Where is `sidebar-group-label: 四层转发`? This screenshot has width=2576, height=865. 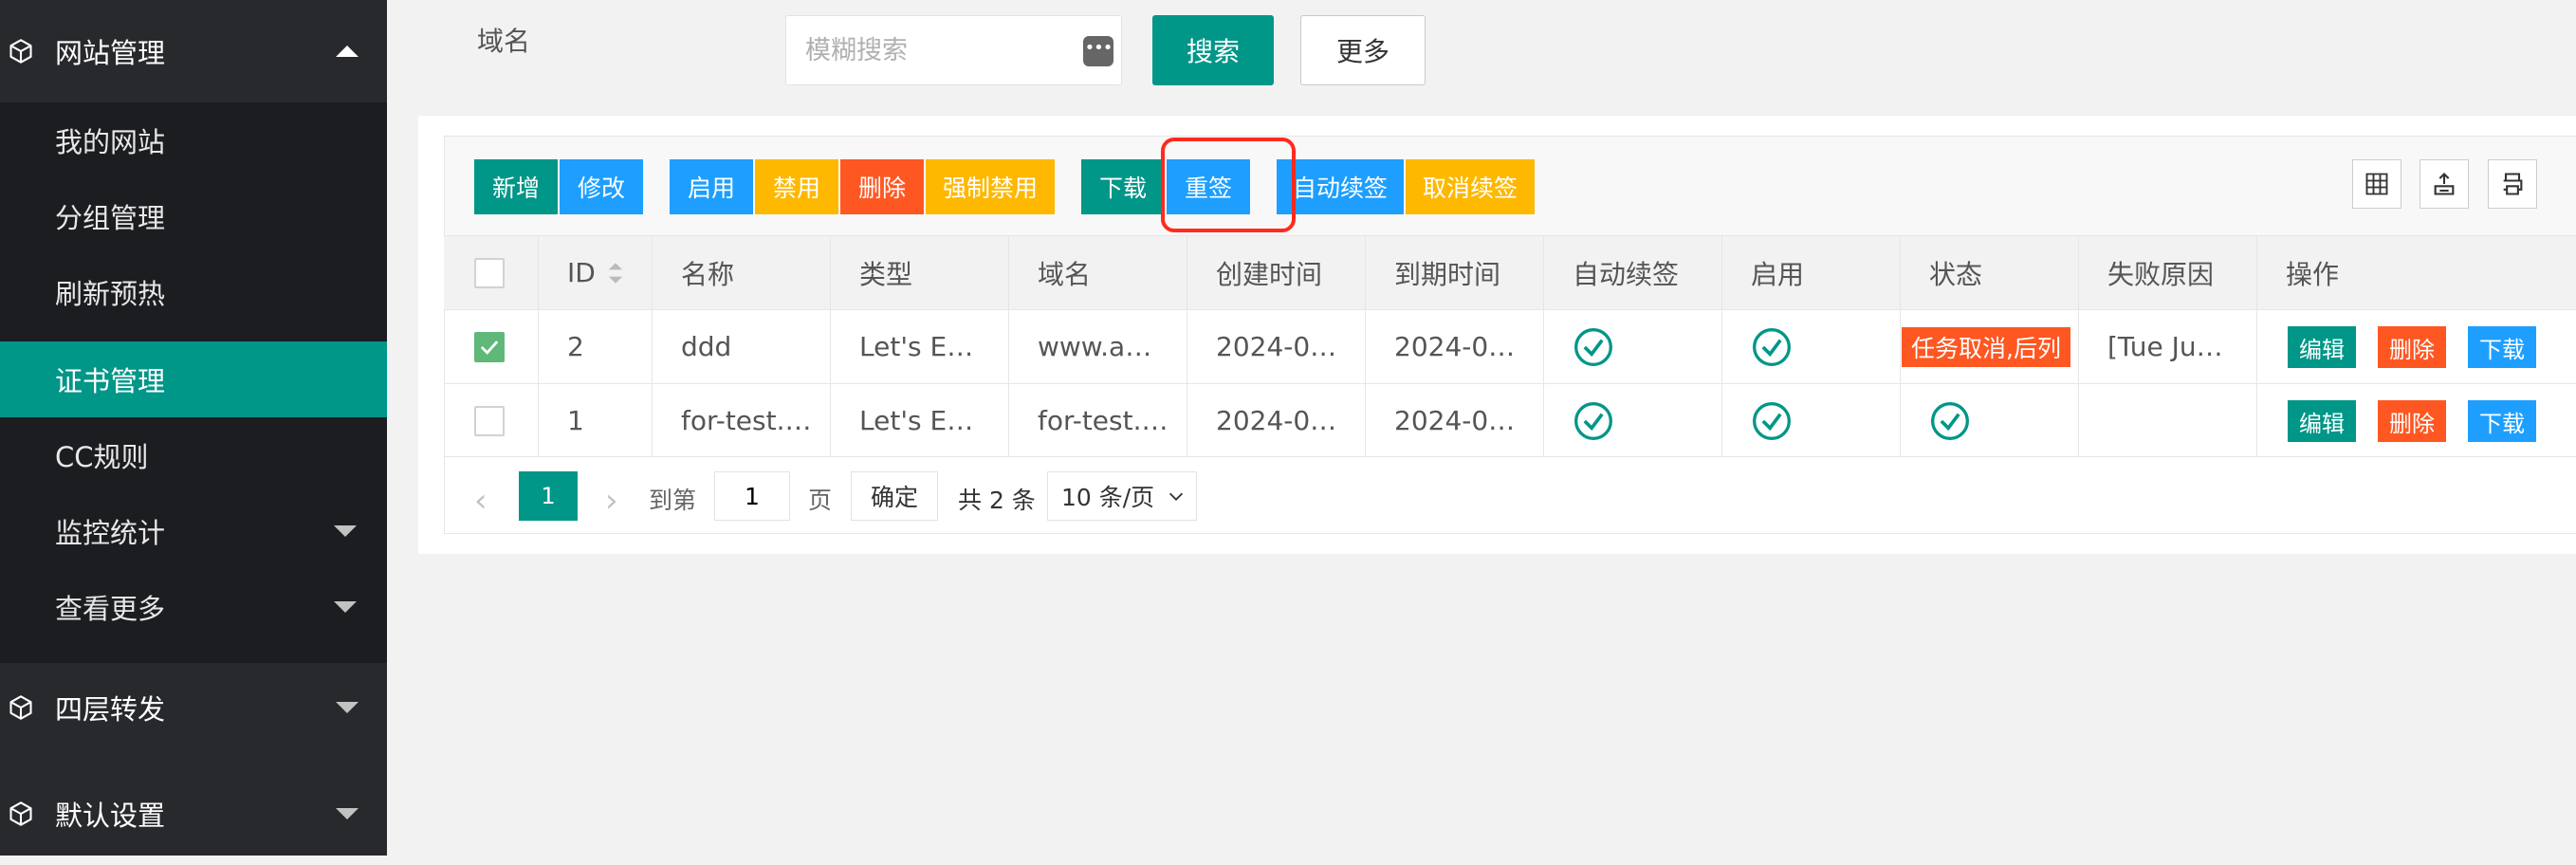
sidebar-group-label: 四层转发 is located at coordinates (110, 709).